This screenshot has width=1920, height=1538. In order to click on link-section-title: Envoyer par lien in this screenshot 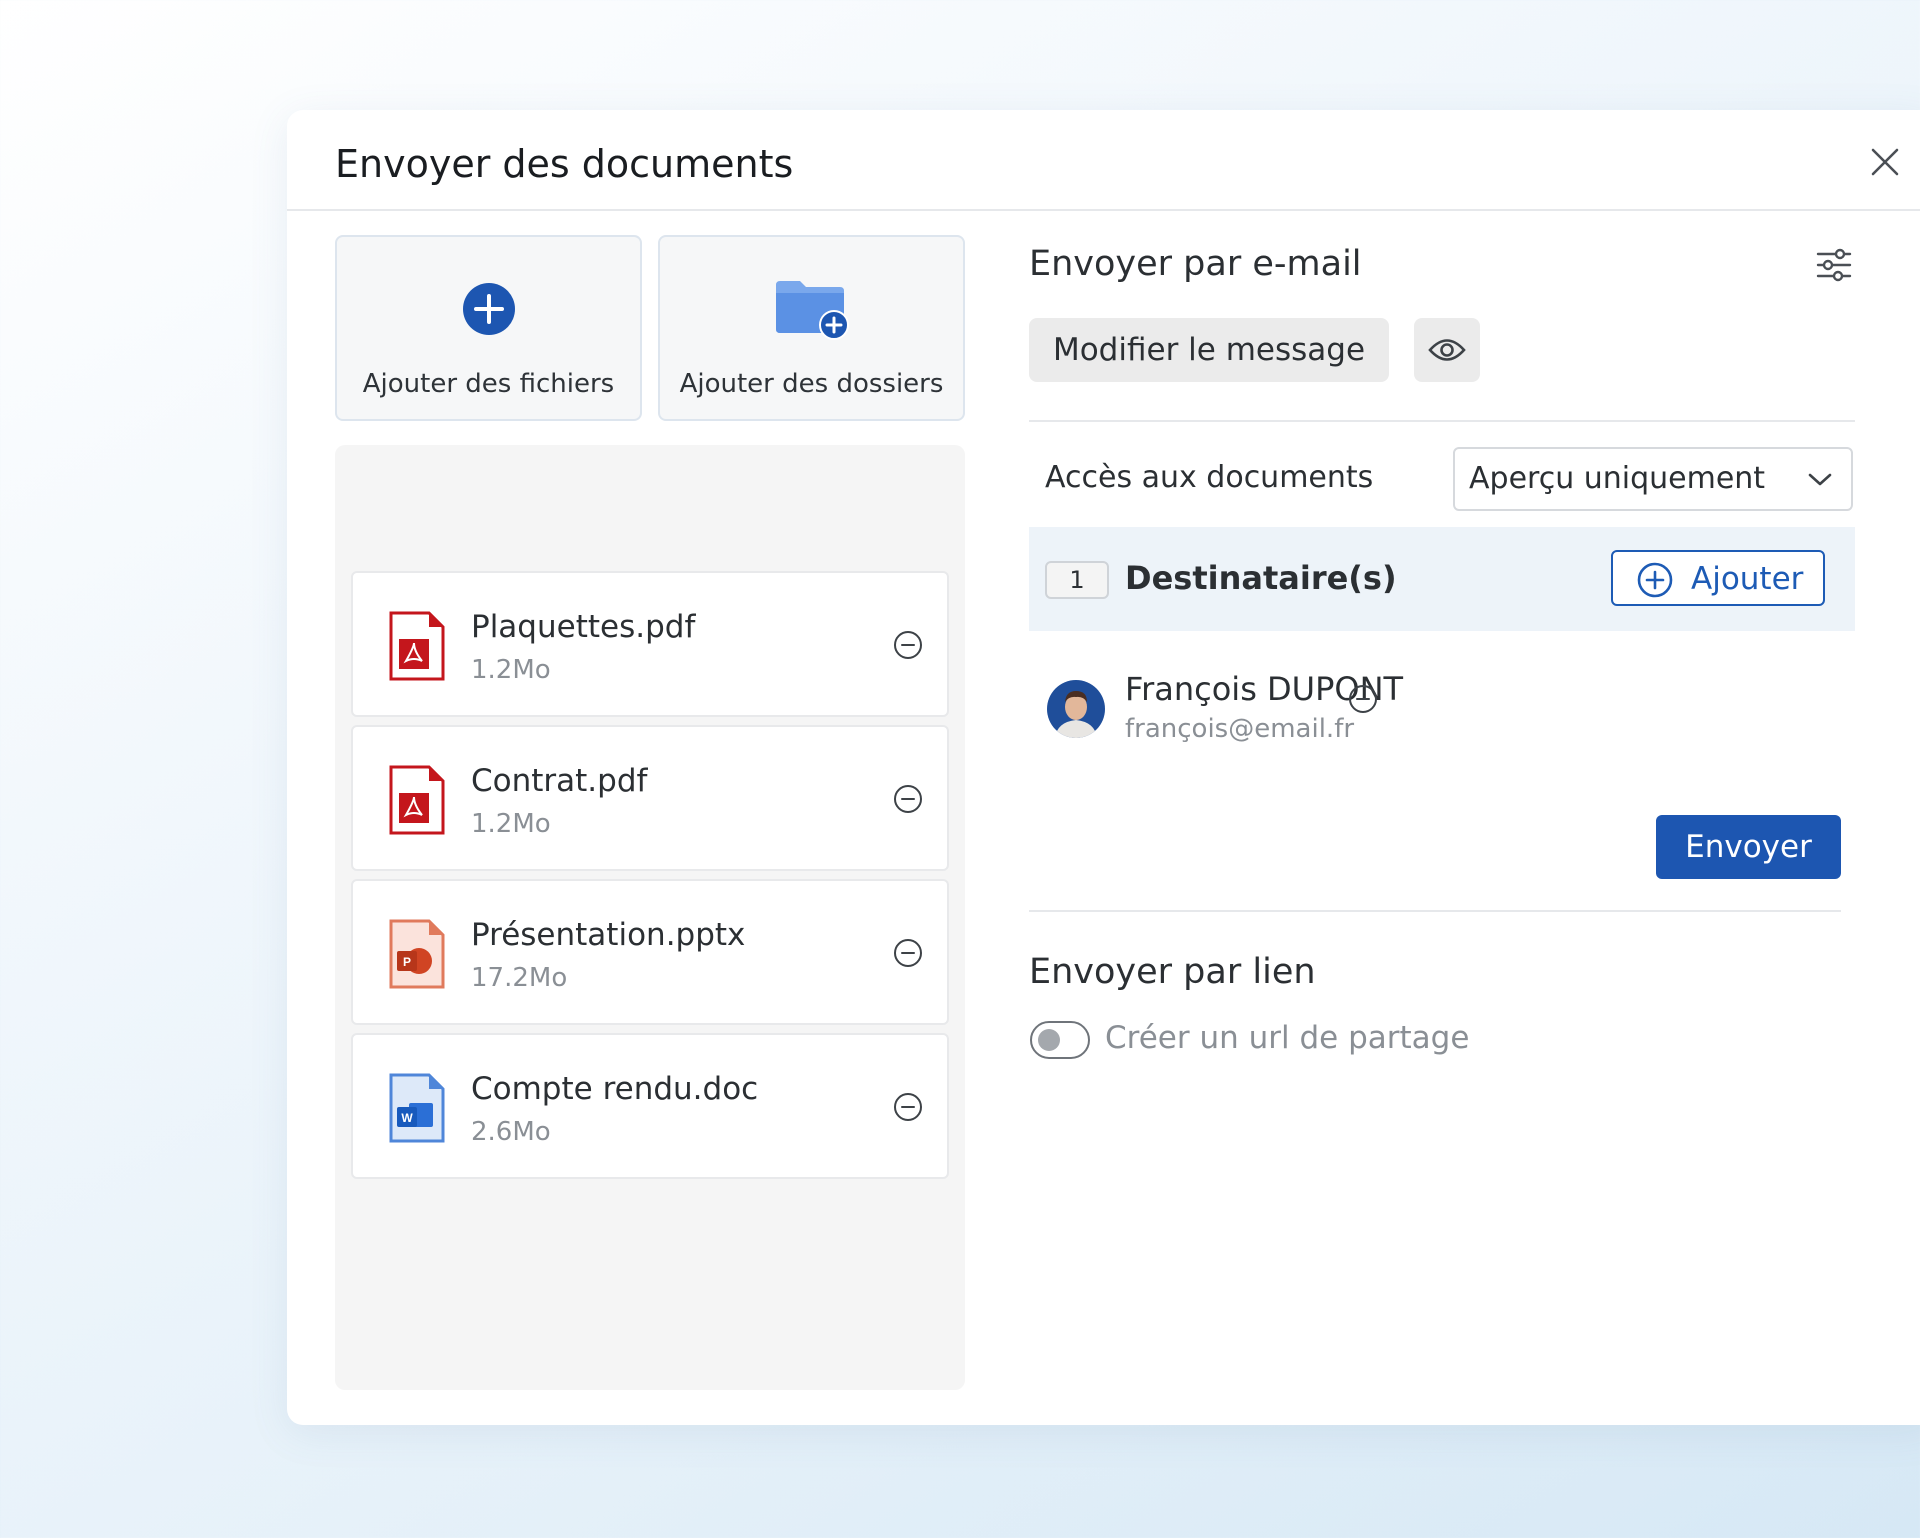, I will do `click(1172, 972)`.